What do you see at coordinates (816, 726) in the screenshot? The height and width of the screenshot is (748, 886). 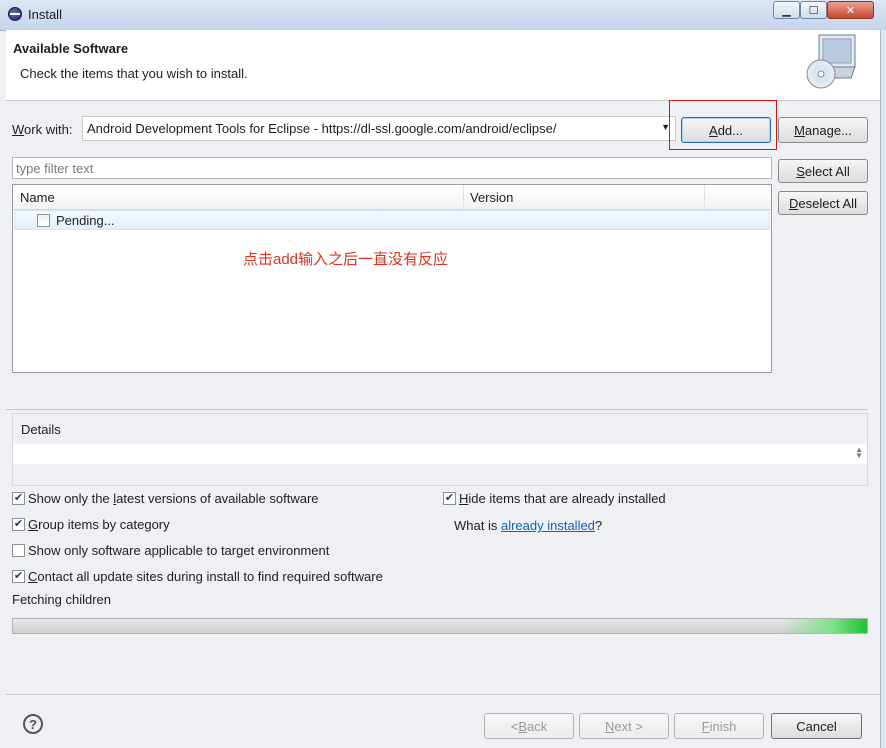 I see `cancel-button: Cancel` at bounding box center [816, 726].